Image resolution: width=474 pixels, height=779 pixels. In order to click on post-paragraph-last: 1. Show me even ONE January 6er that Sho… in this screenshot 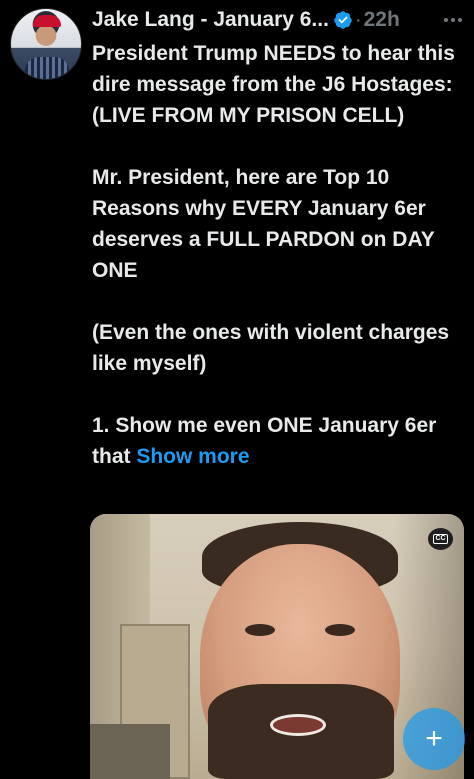, I will do `click(278, 441)`.